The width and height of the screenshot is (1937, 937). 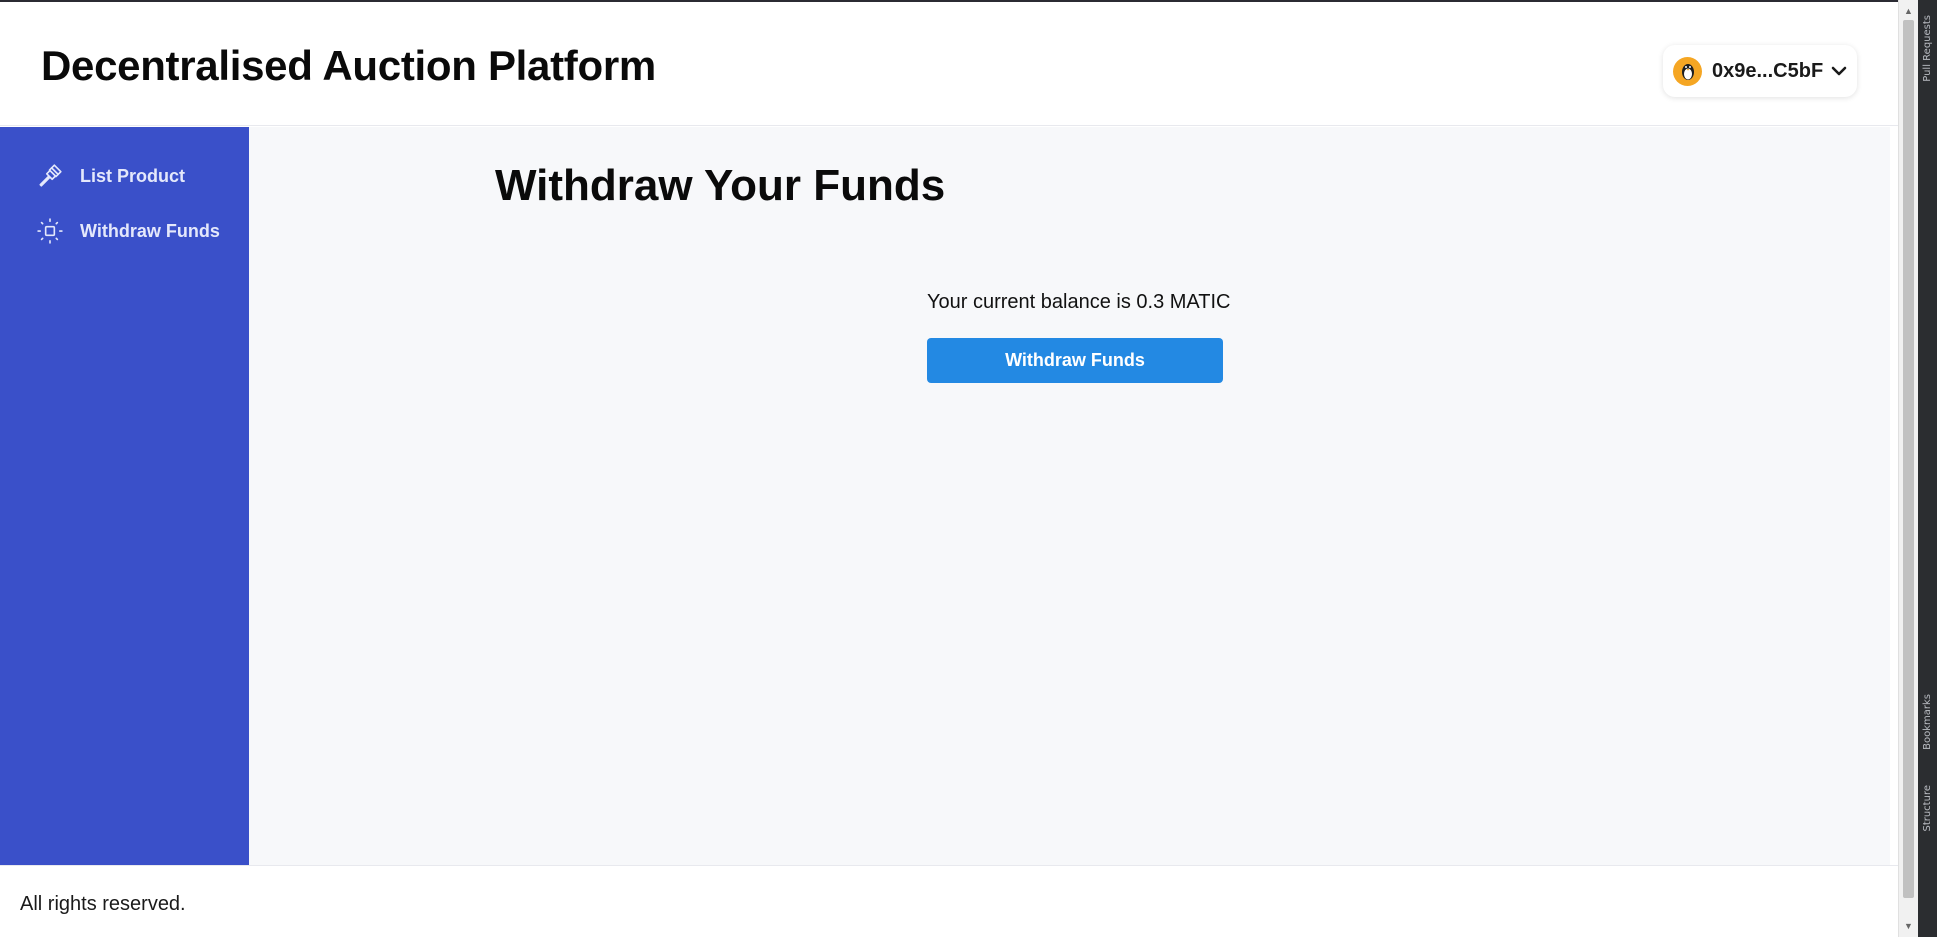 I want to click on ide-tab-bookmarks: Bookmarks, so click(x=1927, y=722).